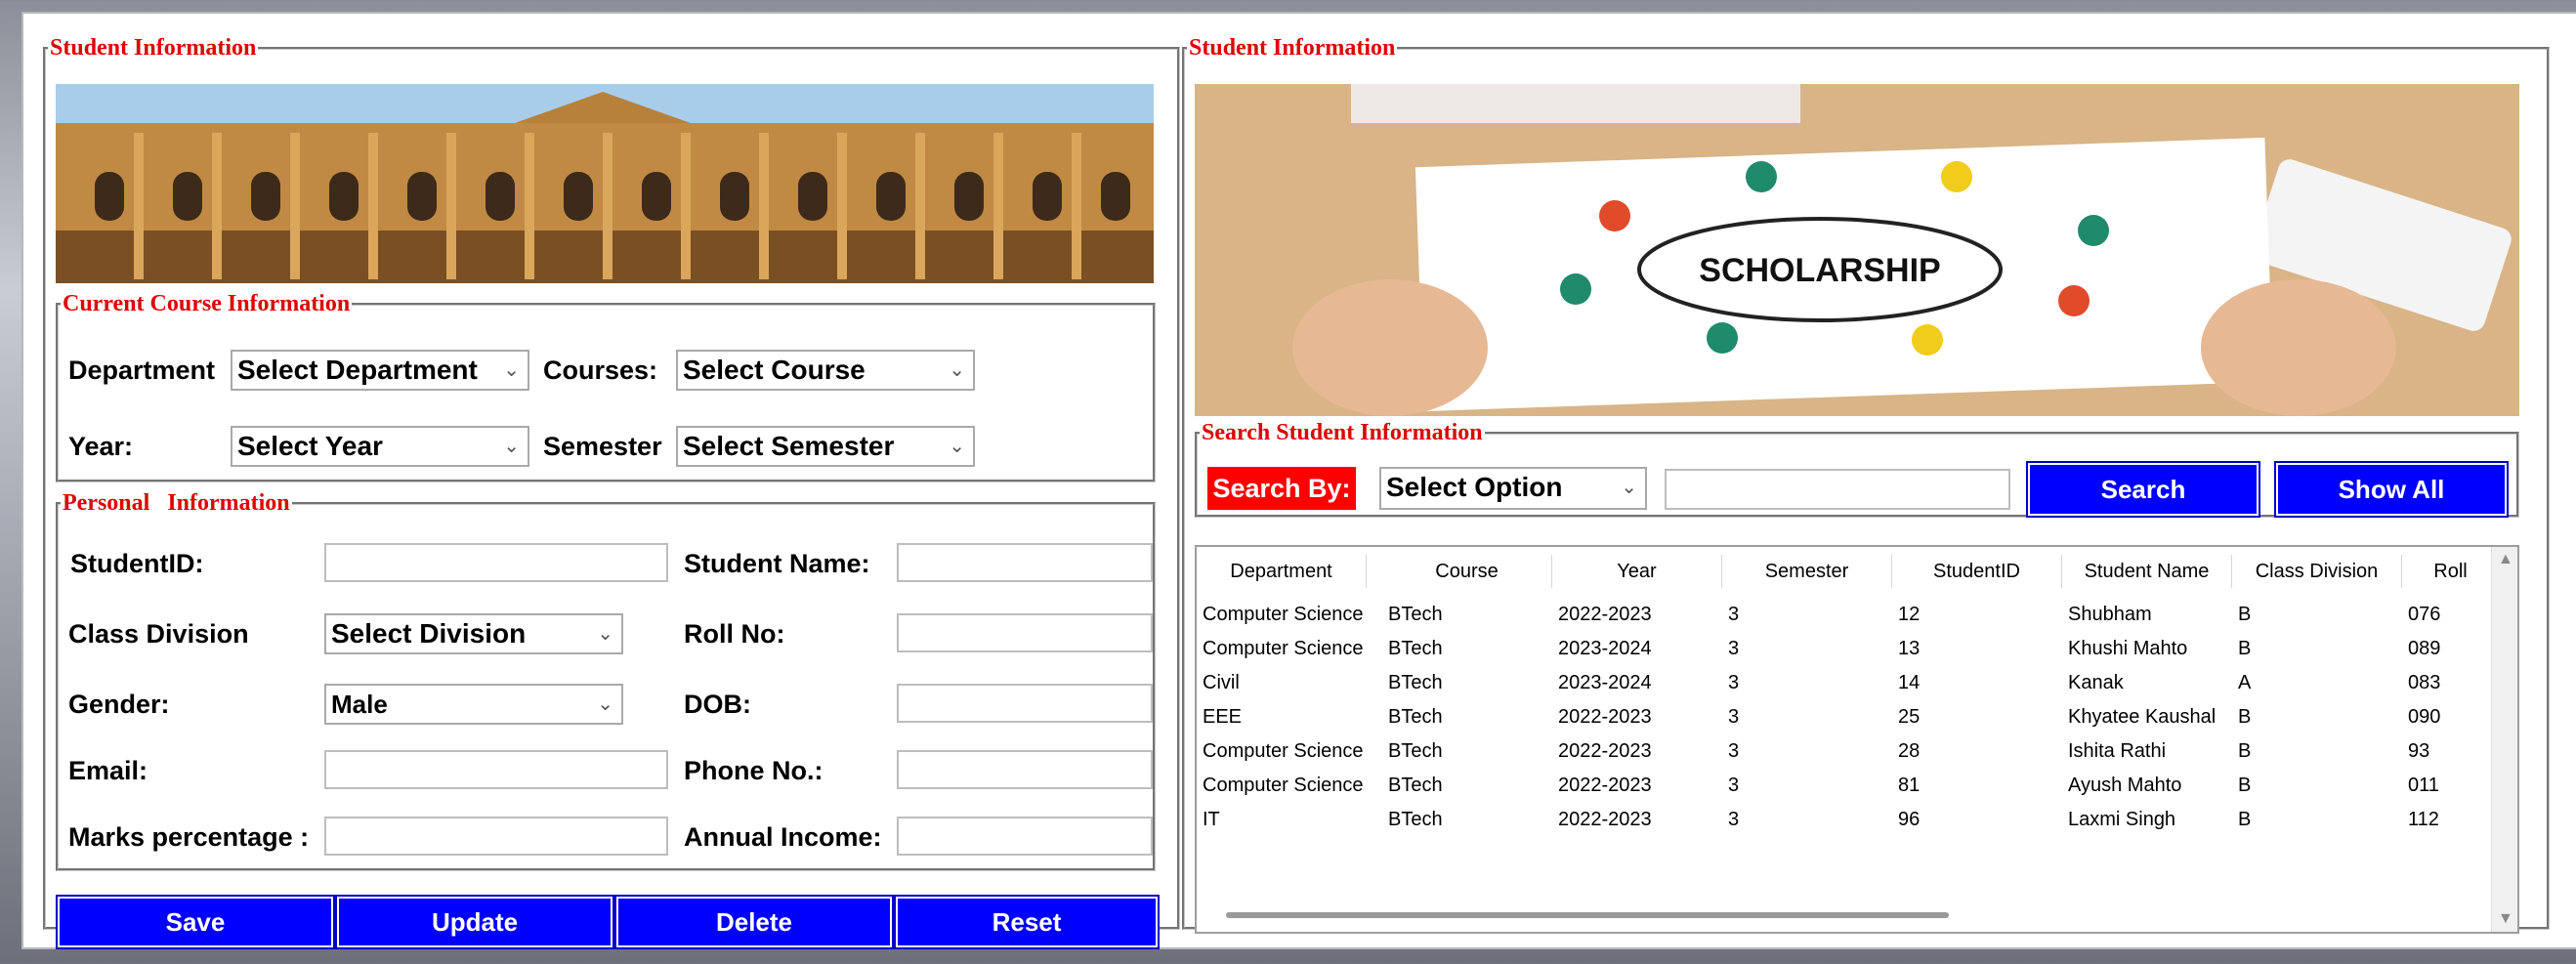 The width and height of the screenshot is (2576, 964). Describe the element at coordinates (1832, 716) in the screenshot. I see `table-row: EEE BTech 2022-2023 3 25 Khyatee Kaushal B 090` at that location.